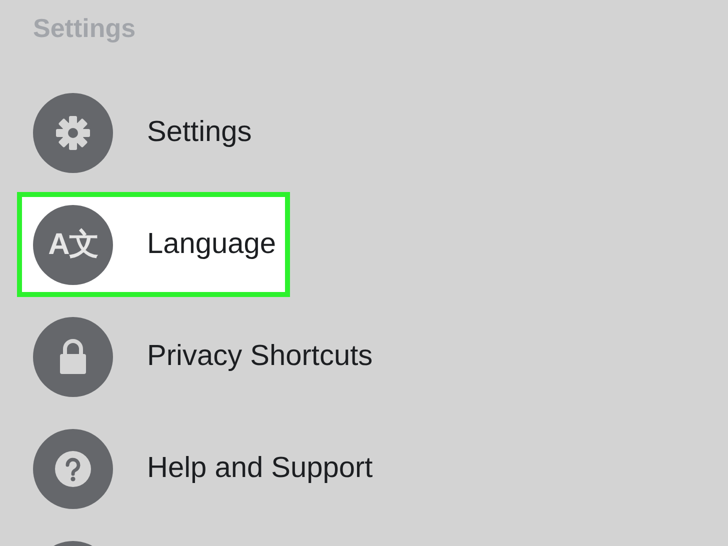 The image size is (728, 546). I want to click on settings-item: Settings, so click(141, 132).